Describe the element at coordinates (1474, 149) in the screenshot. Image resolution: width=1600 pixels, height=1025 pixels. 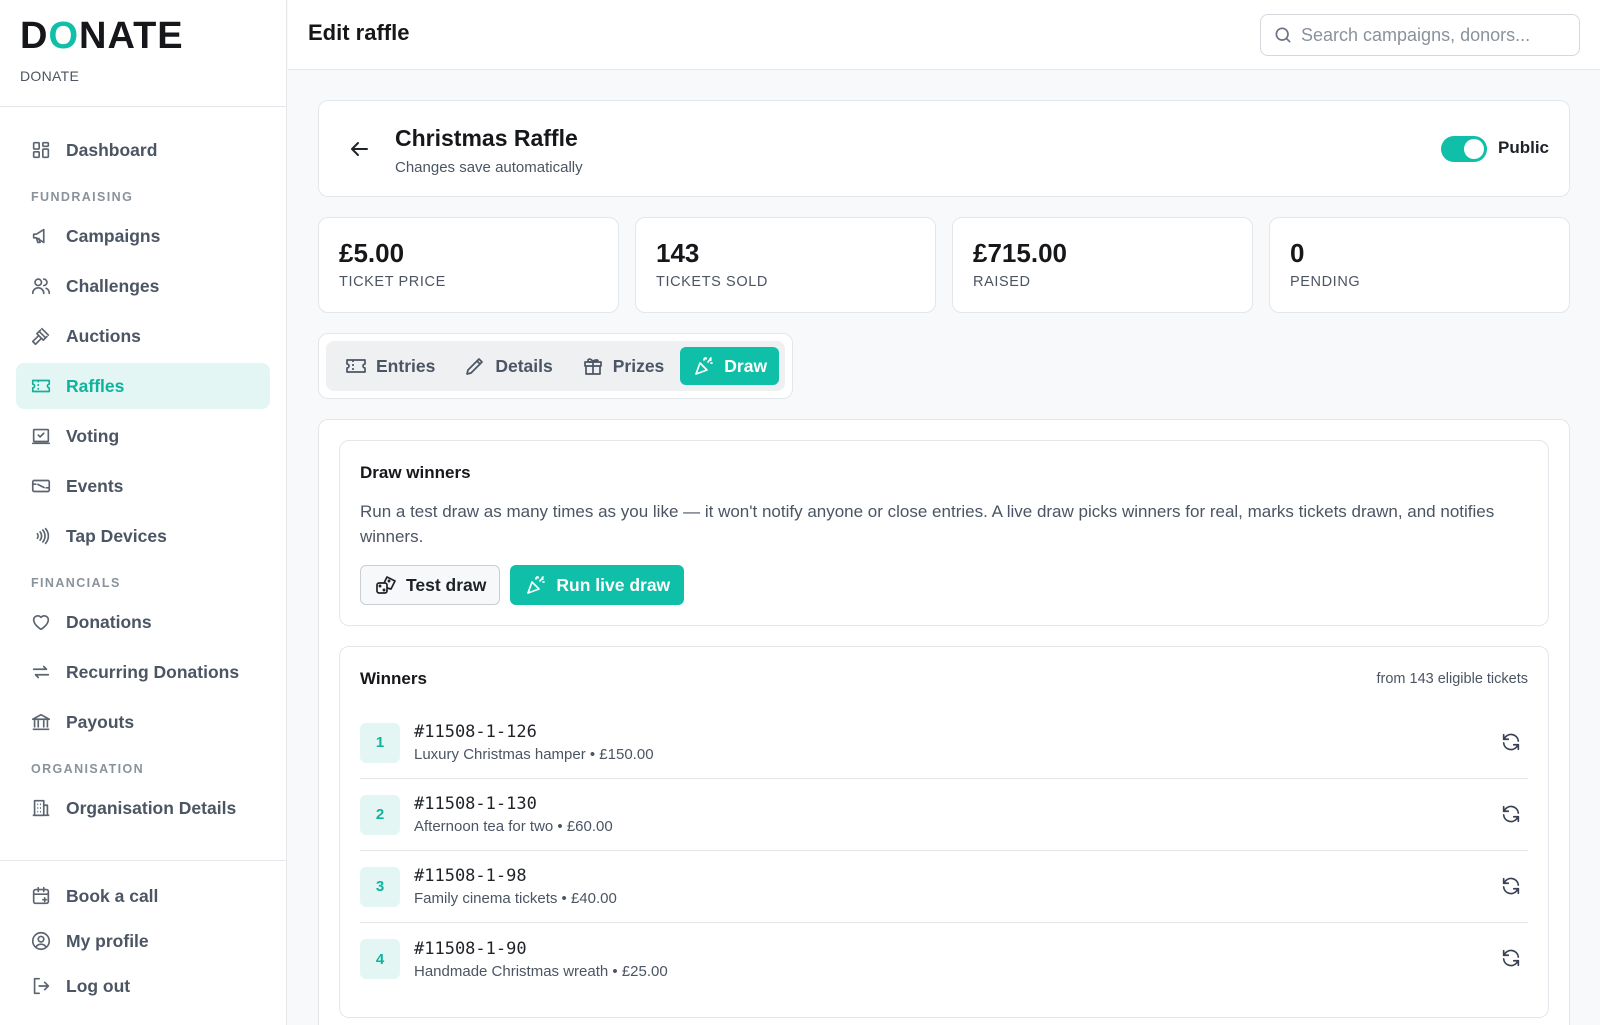
I see `toggle-knob` at that location.